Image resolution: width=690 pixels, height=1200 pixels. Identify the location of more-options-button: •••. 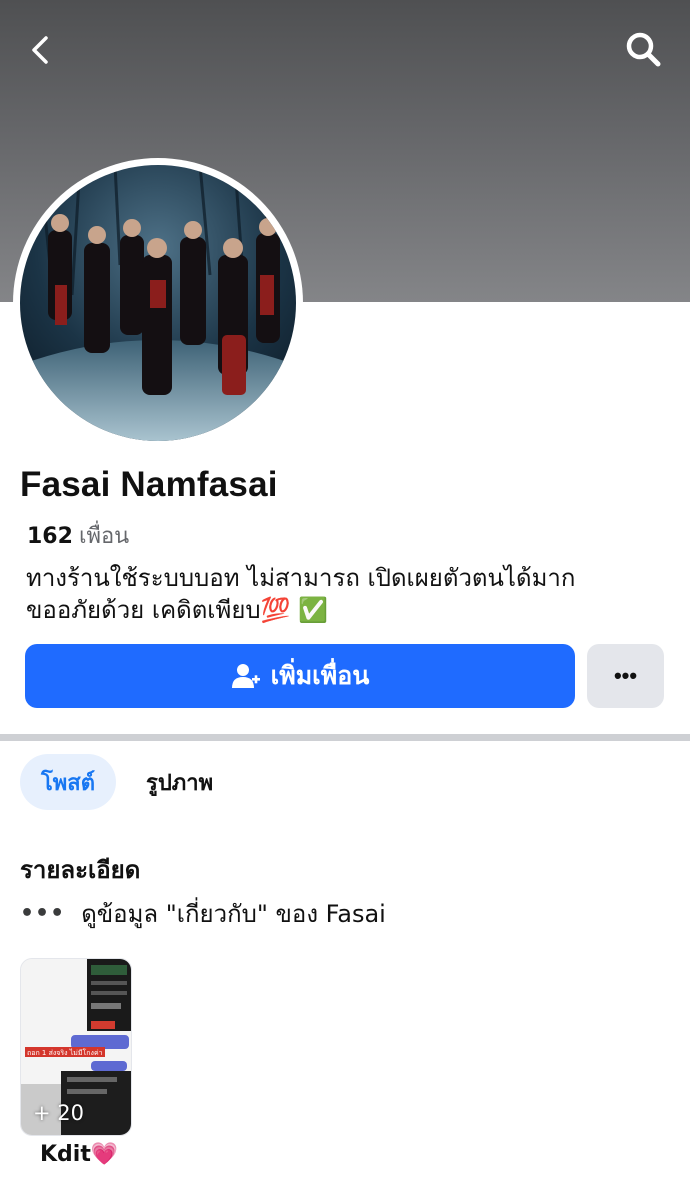
(625, 676).